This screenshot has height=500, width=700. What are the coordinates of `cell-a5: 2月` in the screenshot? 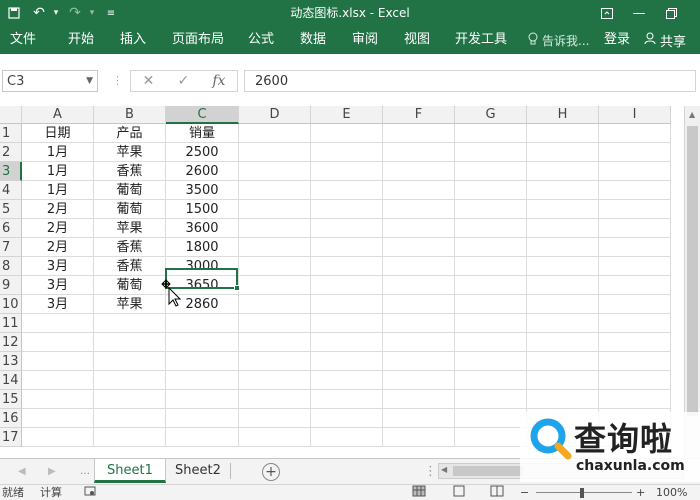 It's located at (58, 209).